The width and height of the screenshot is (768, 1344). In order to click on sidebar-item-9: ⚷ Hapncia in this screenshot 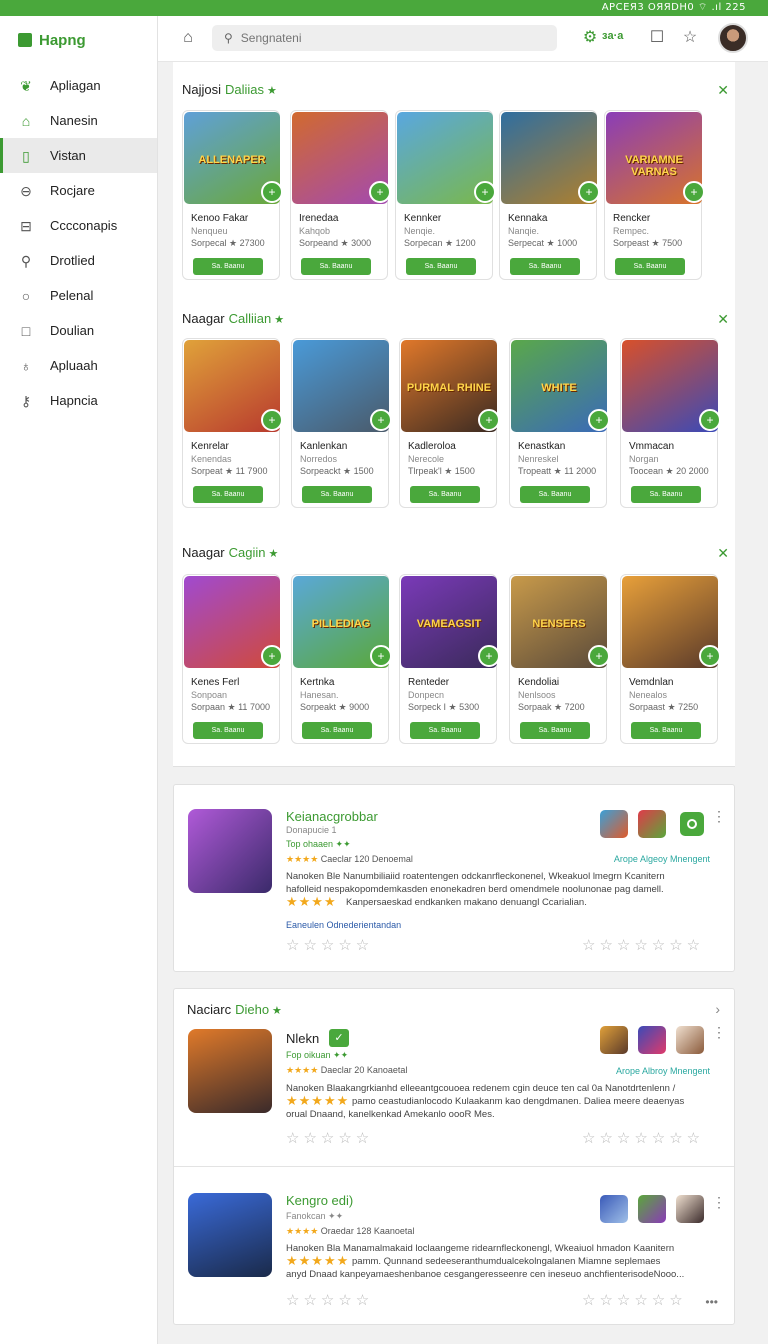, I will do `click(78, 400)`.